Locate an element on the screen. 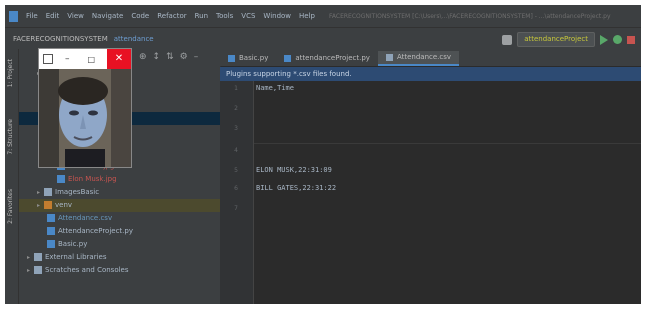 The image size is (646, 309). webcam-feed-image is located at coordinates (85, 118).